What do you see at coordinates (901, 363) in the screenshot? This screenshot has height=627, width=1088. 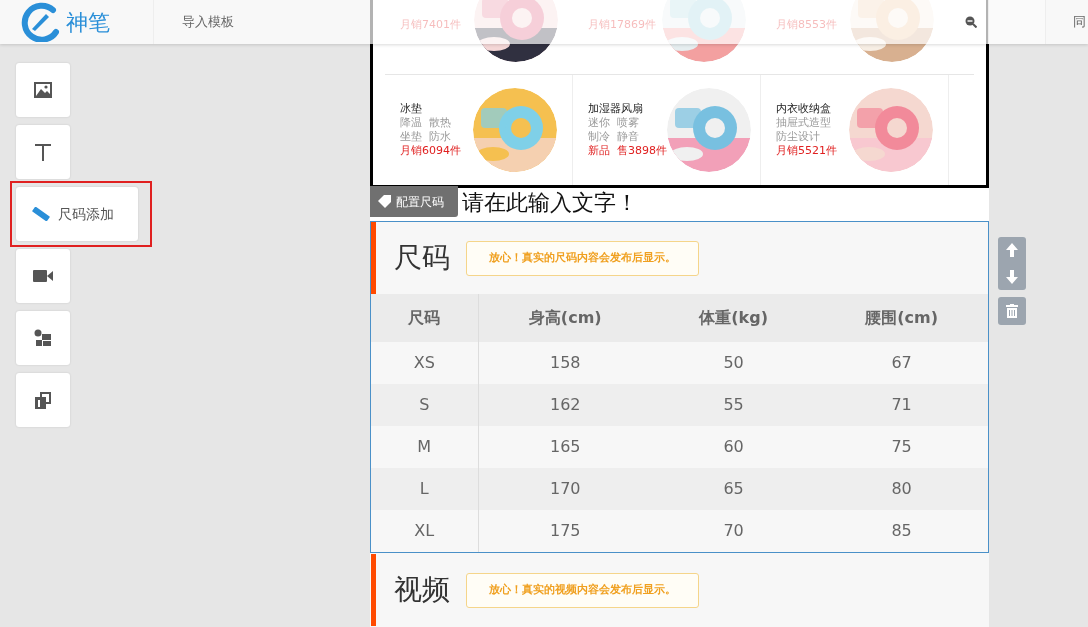 I see `table-cell: 67` at bounding box center [901, 363].